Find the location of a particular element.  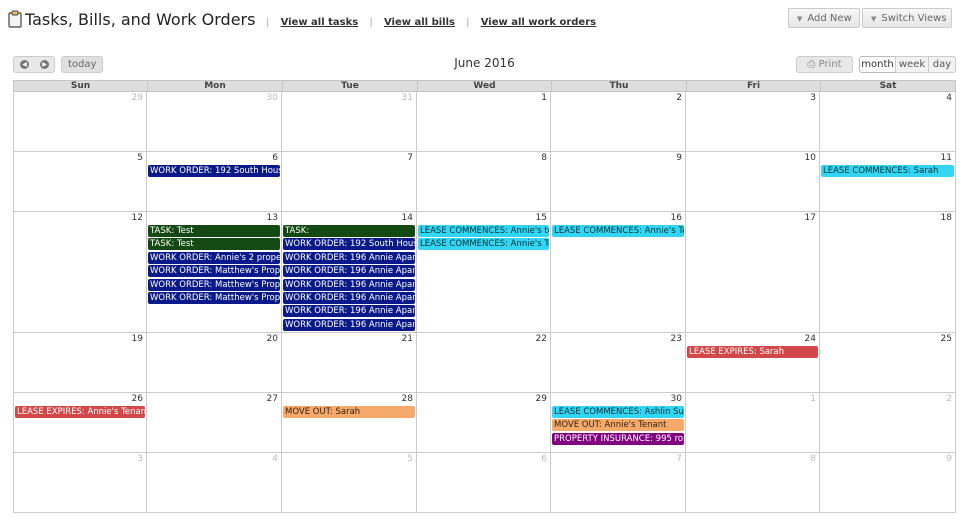

add-new-button: ▼ Add New is located at coordinates (824, 18).